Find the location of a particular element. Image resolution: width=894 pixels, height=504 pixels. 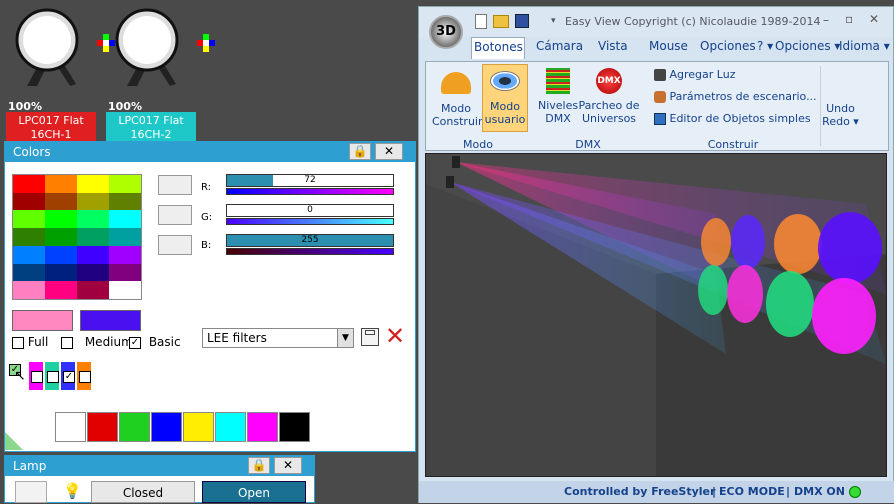

modo-usuario-button: Modo usuario is located at coordinates (505, 98).